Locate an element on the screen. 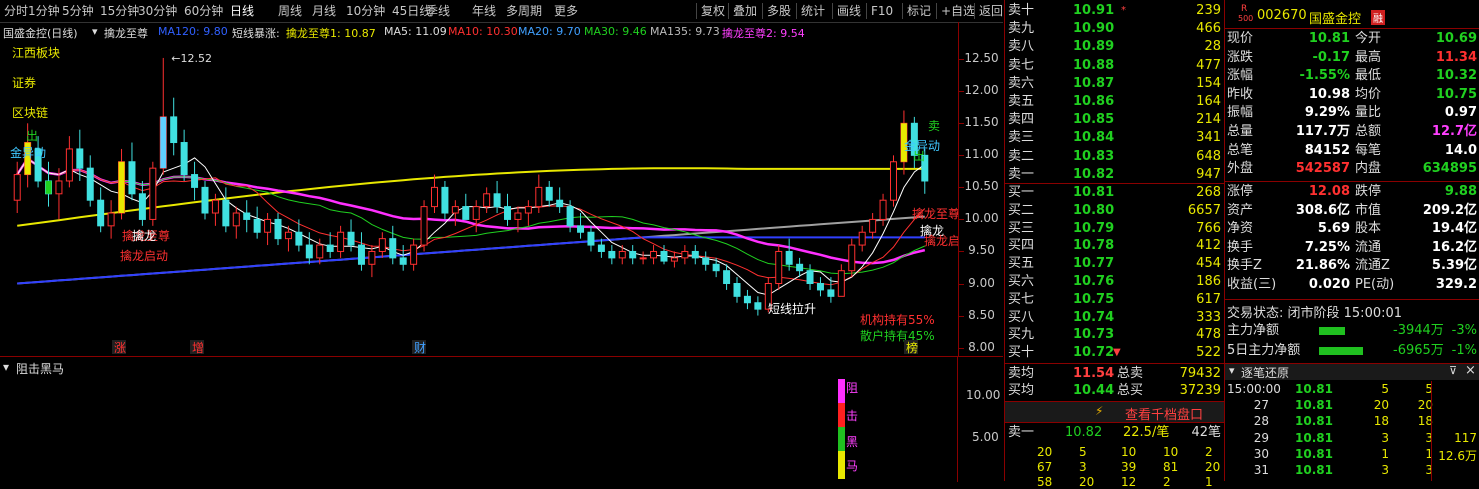 The image size is (1479, 489). toolbar-button: 叠加 is located at coordinates (742, 11).